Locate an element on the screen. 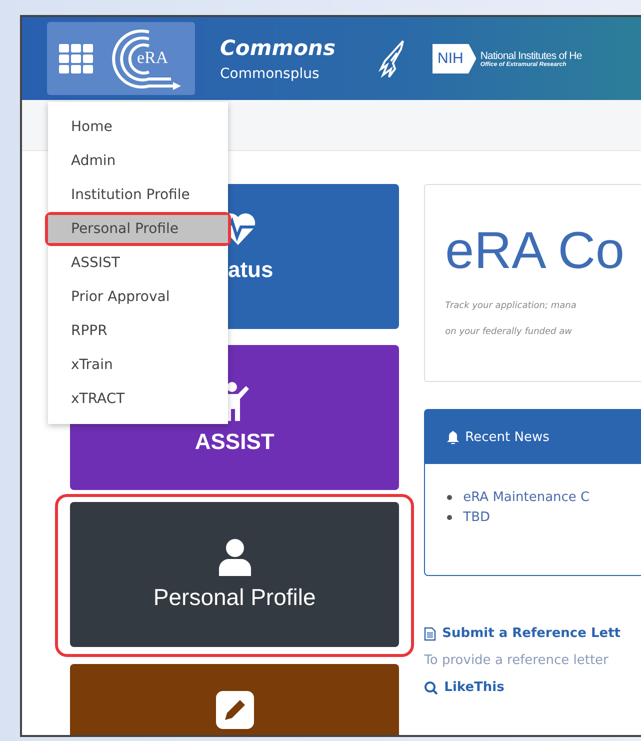 This screenshot has width=641, height=741. welcome-text: on your federally funded aw is located at coordinates (509, 332).